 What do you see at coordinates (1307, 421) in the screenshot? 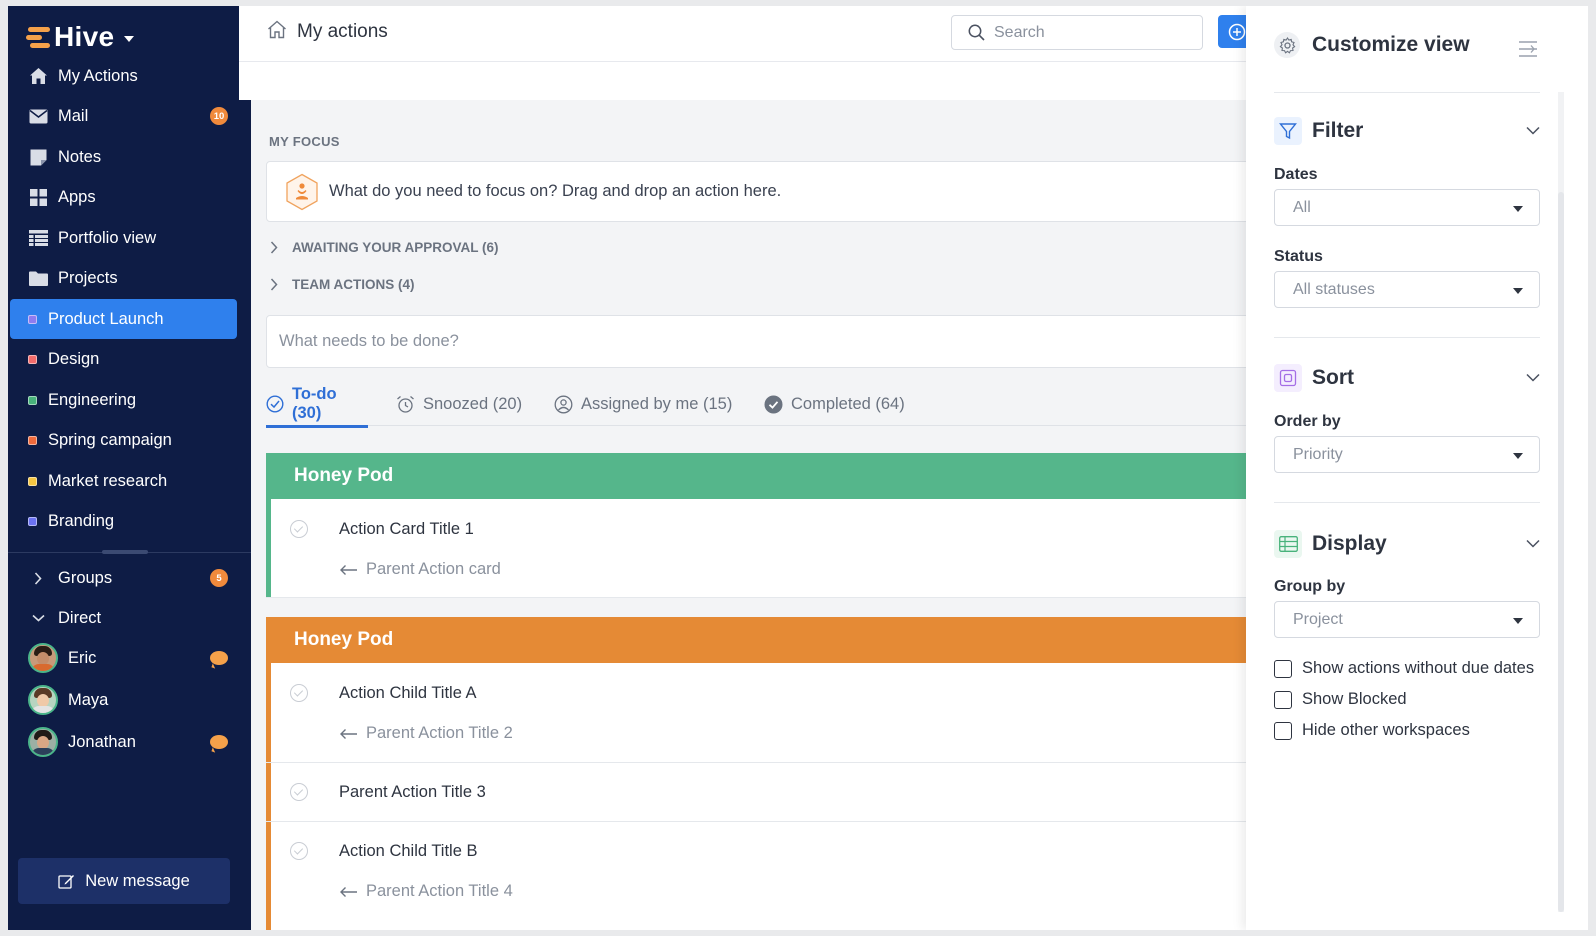
I see `order-by-label: Order by` at bounding box center [1307, 421].